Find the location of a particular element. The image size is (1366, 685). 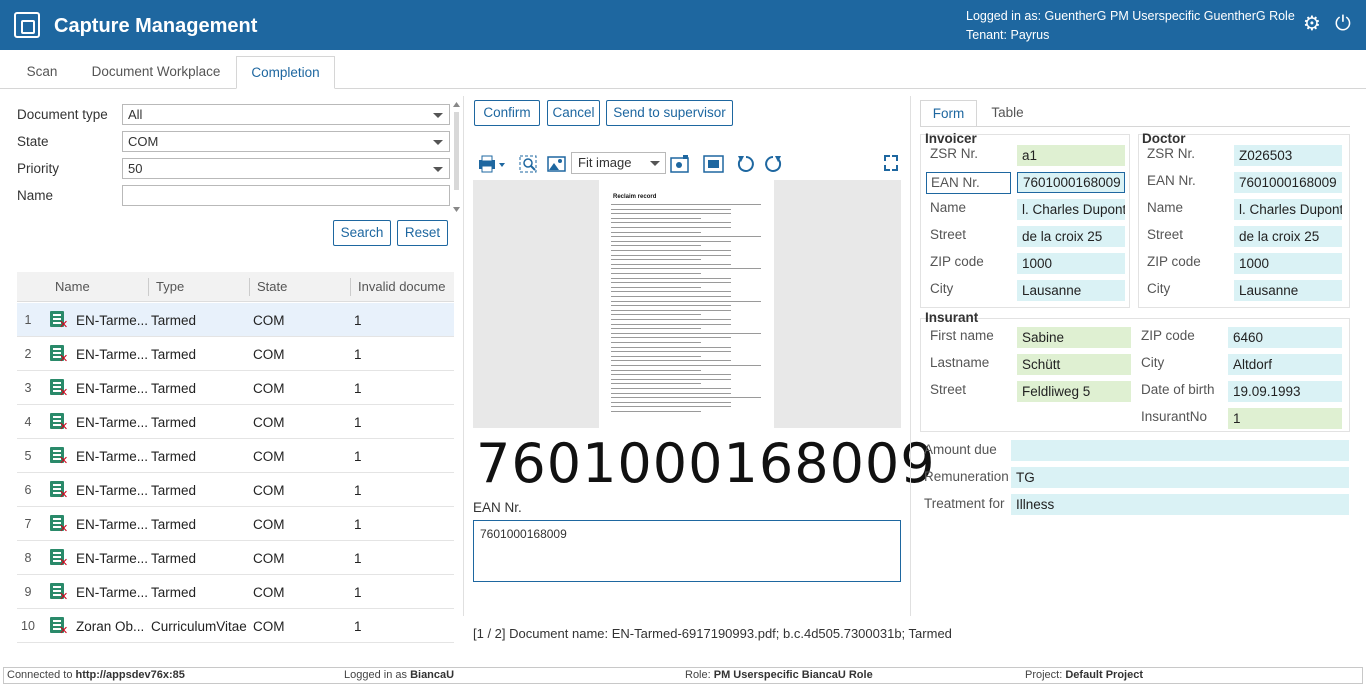

insurant-field-1: Schütt is located at coordinates (1074, 364).